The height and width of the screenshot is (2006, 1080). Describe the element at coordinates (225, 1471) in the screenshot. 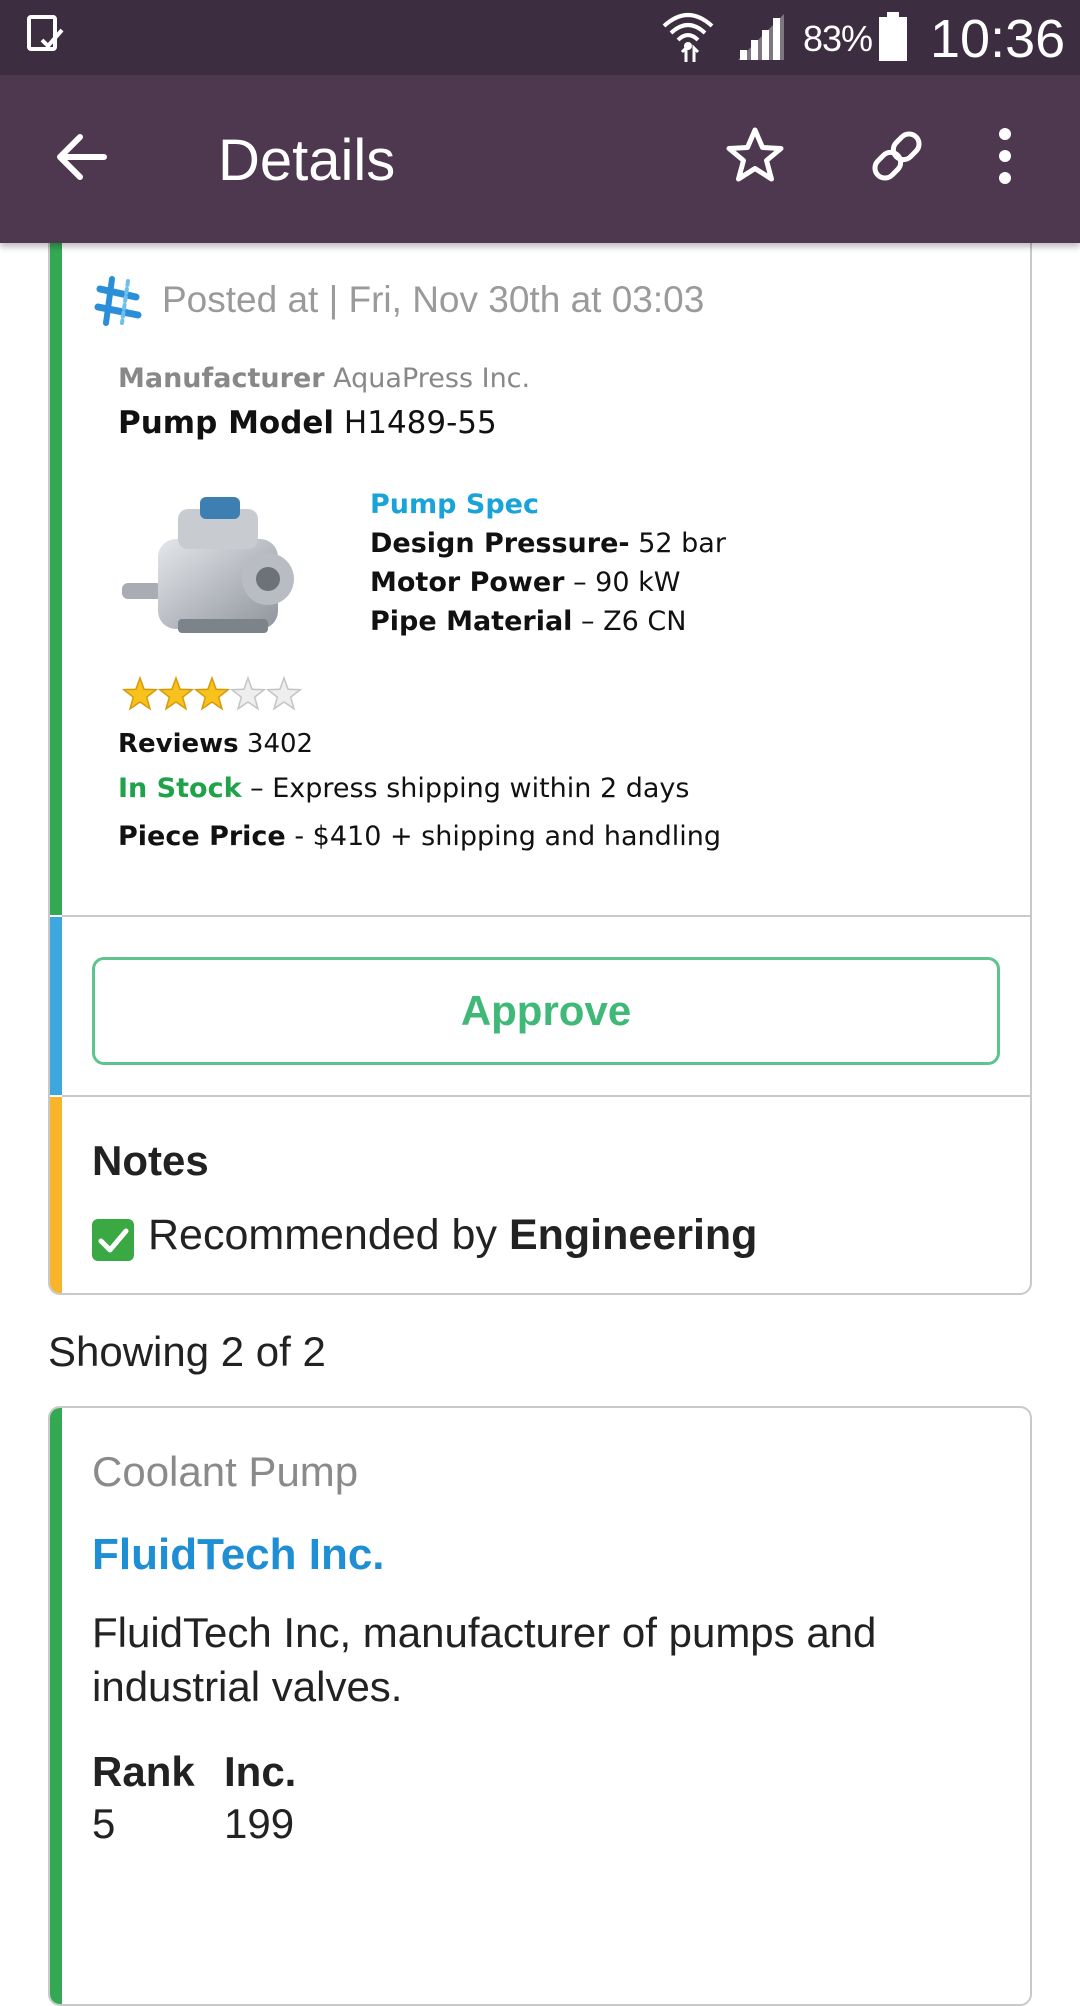

I see `result-category: Coolant Pump` at that location.